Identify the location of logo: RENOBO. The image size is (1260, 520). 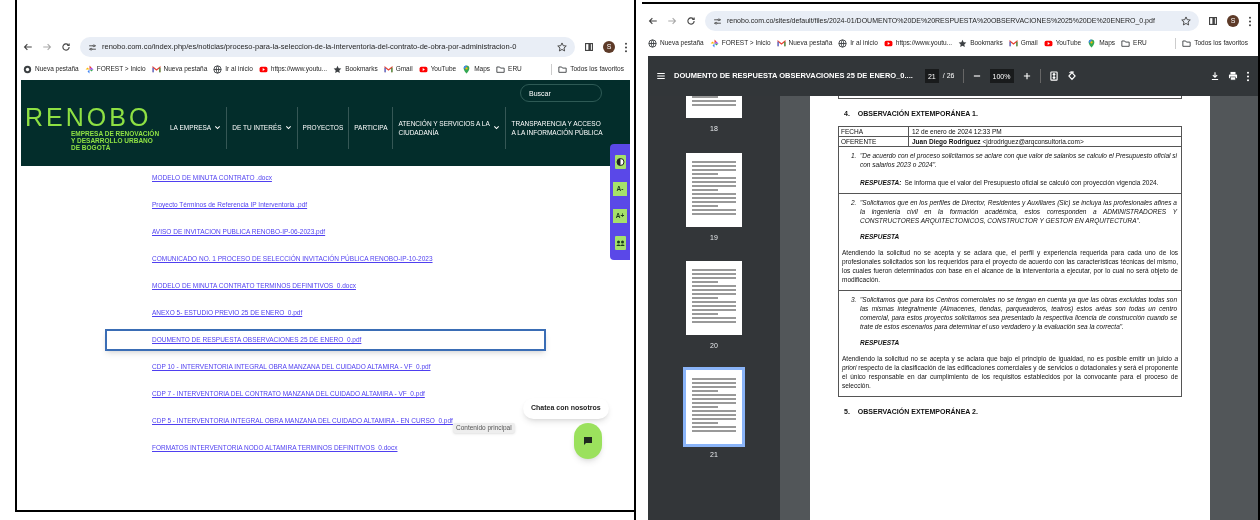
(95, 117).